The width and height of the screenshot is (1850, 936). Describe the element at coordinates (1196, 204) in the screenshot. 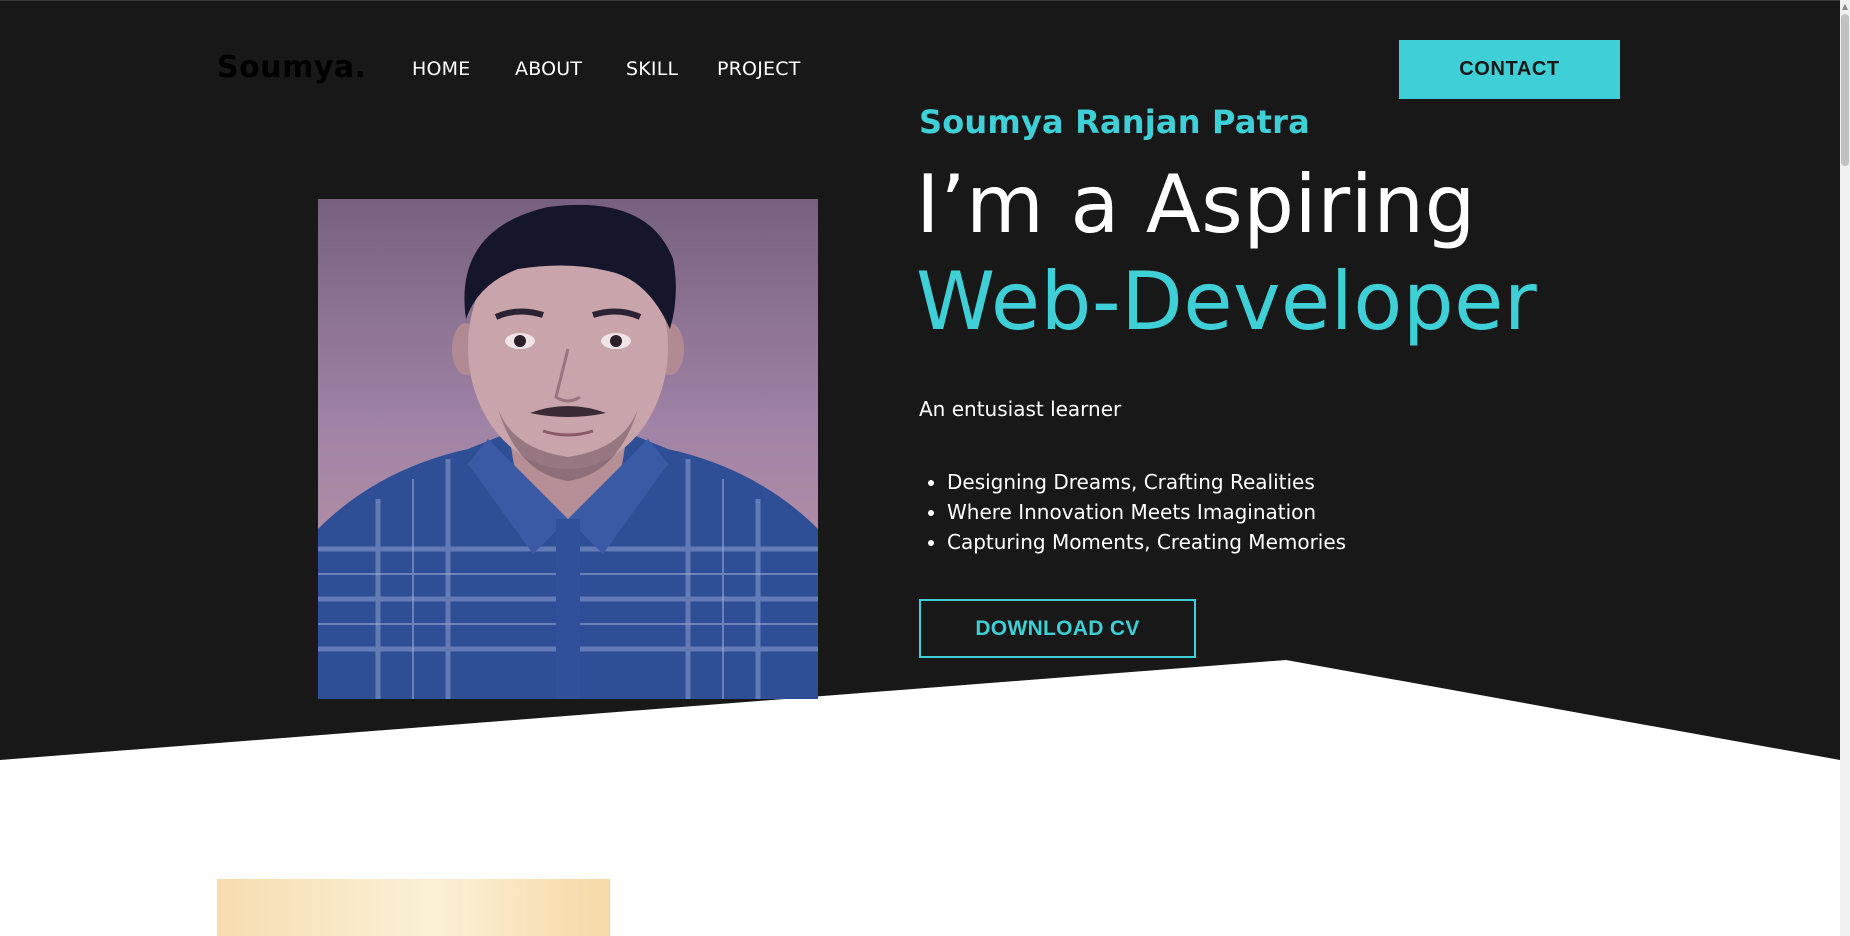

I see `hero-headline: I’m a Aspiring` at that location.